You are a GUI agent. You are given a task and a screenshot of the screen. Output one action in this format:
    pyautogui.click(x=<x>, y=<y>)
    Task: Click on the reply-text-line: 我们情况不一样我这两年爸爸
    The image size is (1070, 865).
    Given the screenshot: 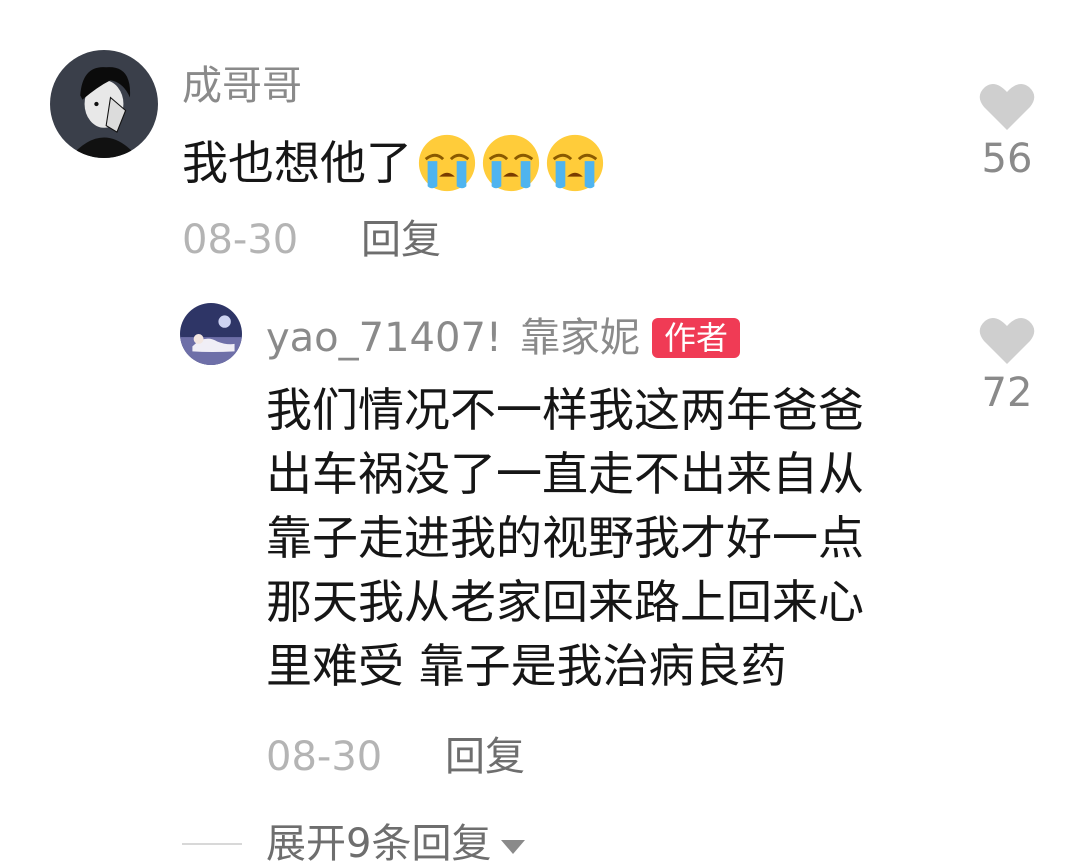 What is the action you would take?
    pyautogui.click(x=565, y=410)
    